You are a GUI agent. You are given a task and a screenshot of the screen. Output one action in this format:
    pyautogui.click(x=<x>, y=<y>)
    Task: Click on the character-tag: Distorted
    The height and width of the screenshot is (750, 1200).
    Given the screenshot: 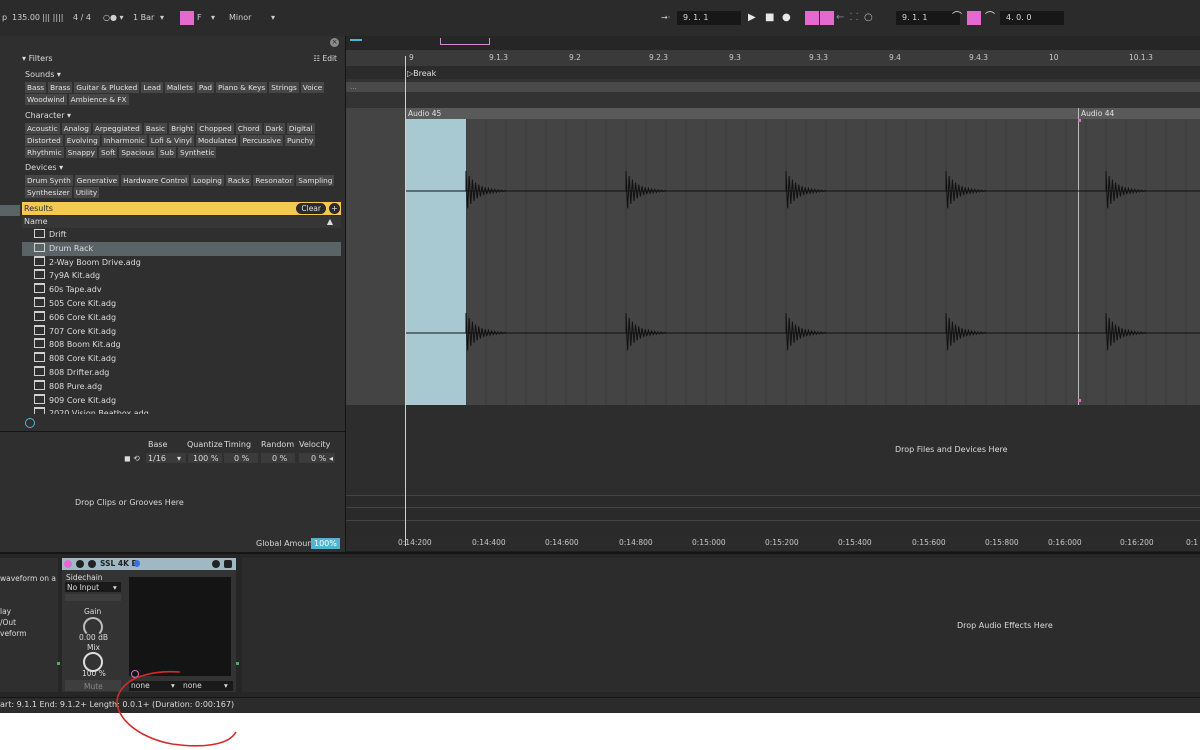 What is the action you would take?
    pyautogui.click(x=44, y=140)
    